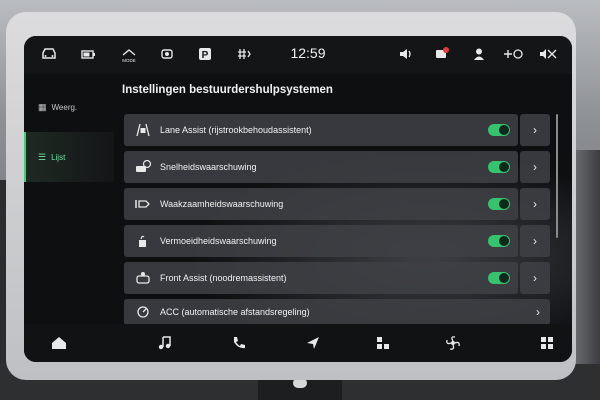 The width and height of the screenshot is (600, 400). Describe the element at coordinates (235, 312) in the screenshot. I see `list-item-label: ACC (automatische afstandsregeling)` at that location.